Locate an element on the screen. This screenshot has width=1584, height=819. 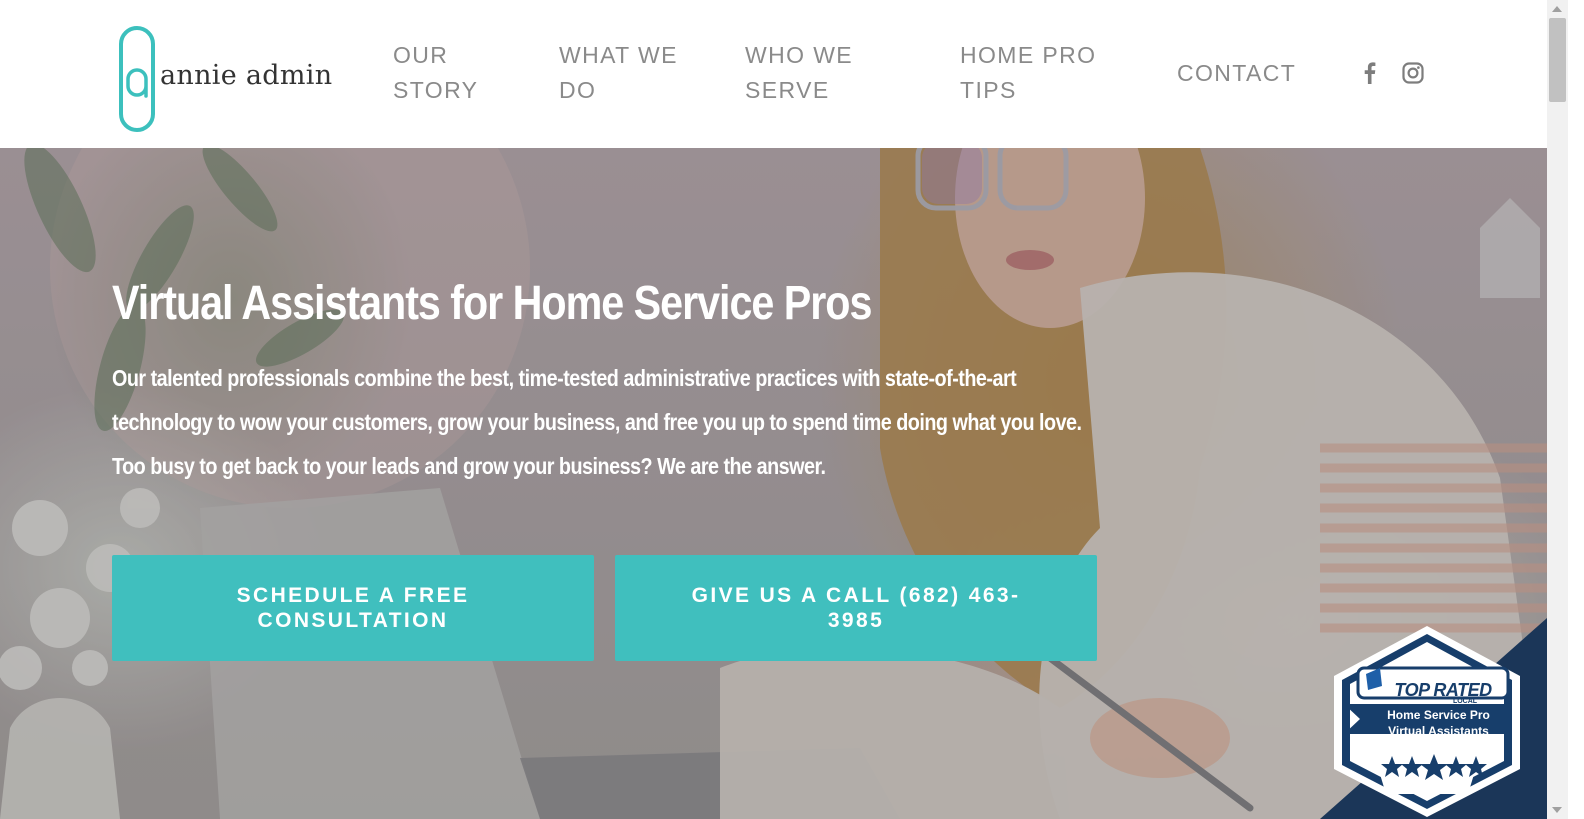
nav-contact: CONTACT is located at coordinates (1236, 73).